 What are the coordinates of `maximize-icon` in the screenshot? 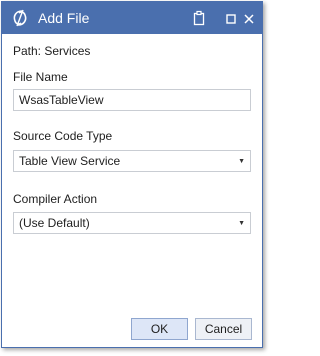 It's located at (231, 18).